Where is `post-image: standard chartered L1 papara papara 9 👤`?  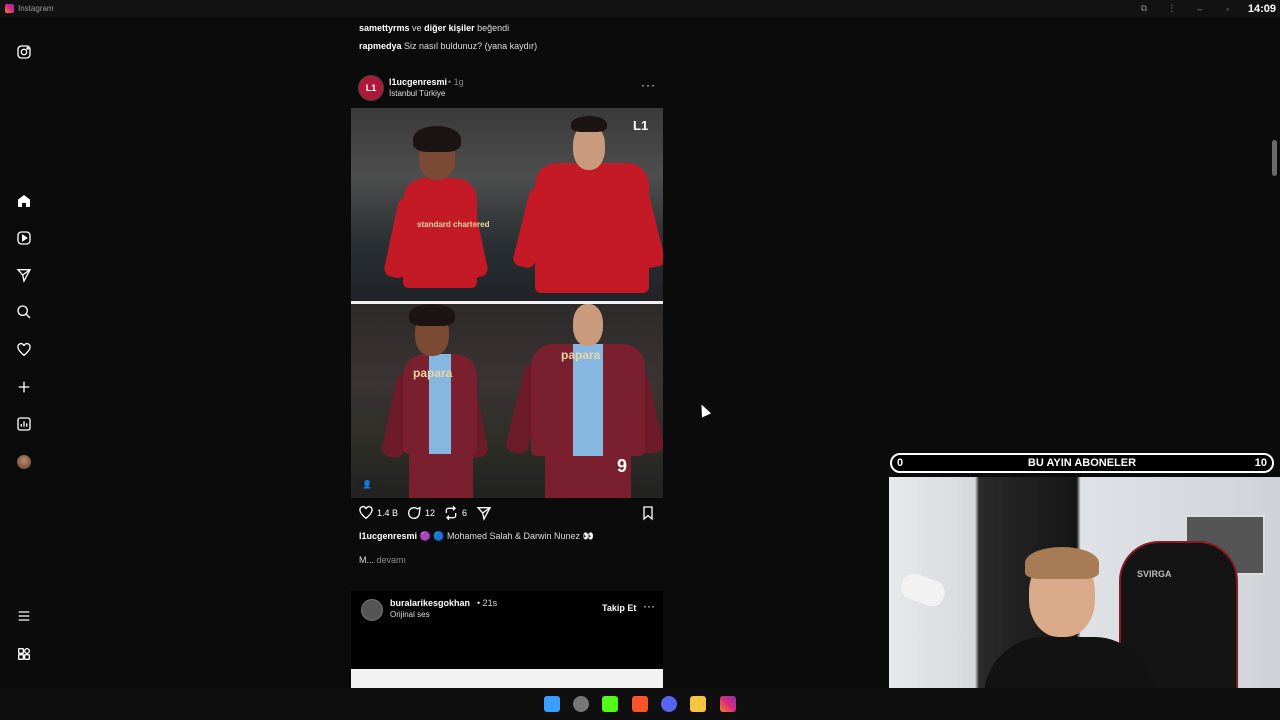 post-image: standard chartered L1 papara papara 9 👤 is located at coordinates (507, 303).